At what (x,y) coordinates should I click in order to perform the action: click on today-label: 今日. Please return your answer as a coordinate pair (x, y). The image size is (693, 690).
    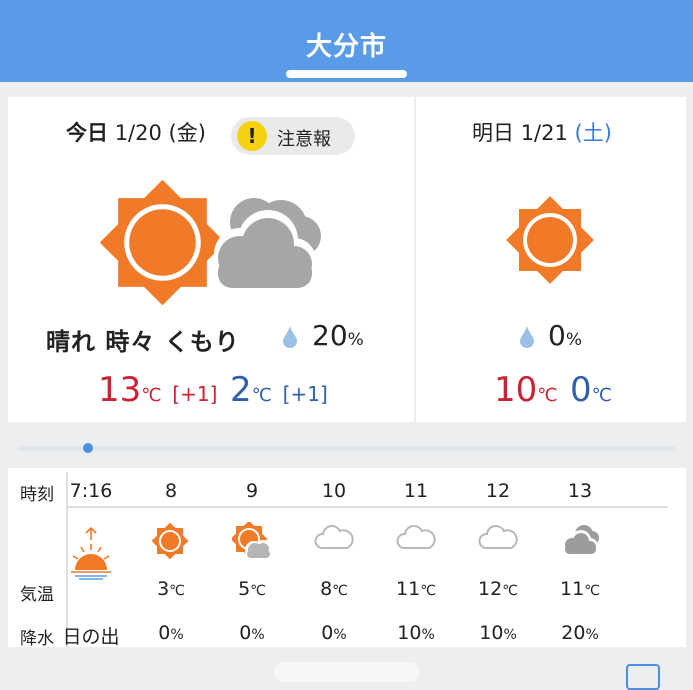
    Looking at the image, I should click on (87, 133).